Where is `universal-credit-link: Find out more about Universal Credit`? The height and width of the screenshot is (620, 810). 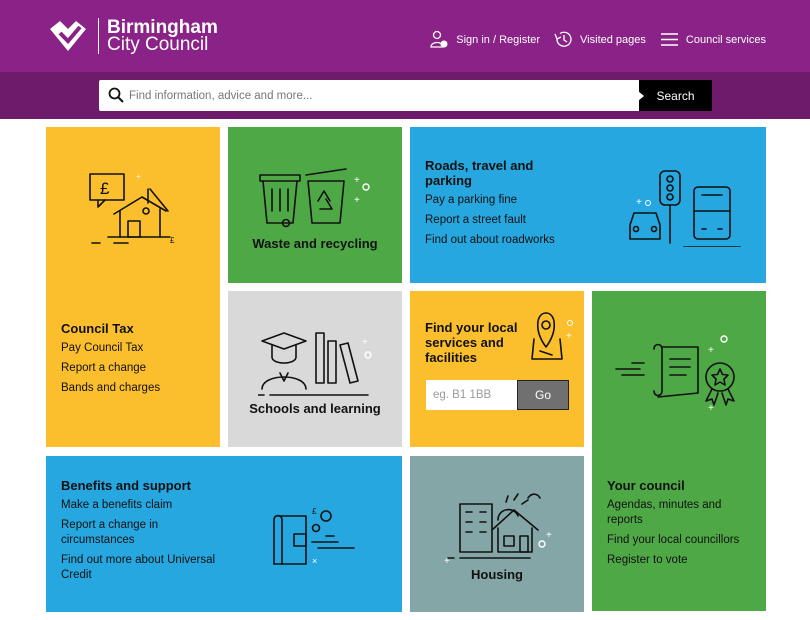
universal-credit-link: Find out more about Universal Credit is located at coordinates (141, 568).